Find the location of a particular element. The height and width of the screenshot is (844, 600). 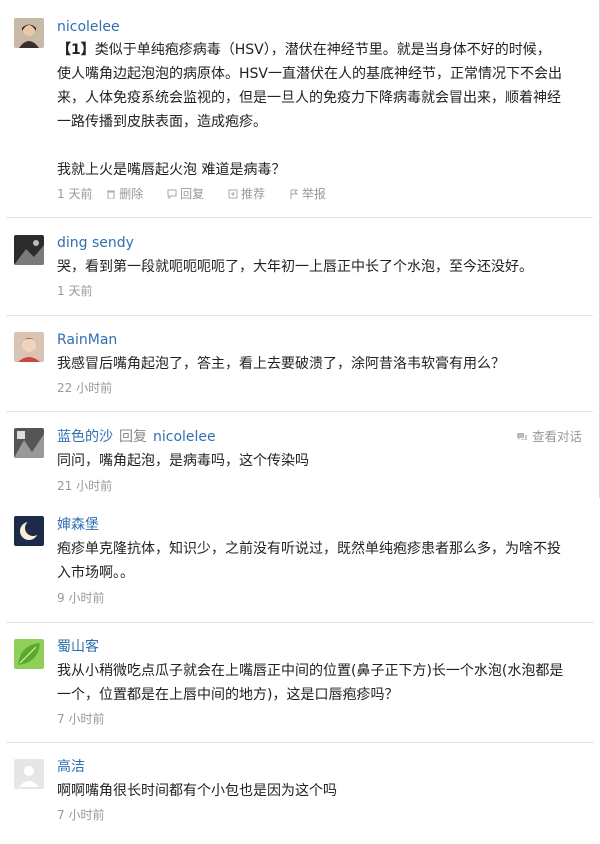

chat-bubble-icon is located at coordinates (522, 435).